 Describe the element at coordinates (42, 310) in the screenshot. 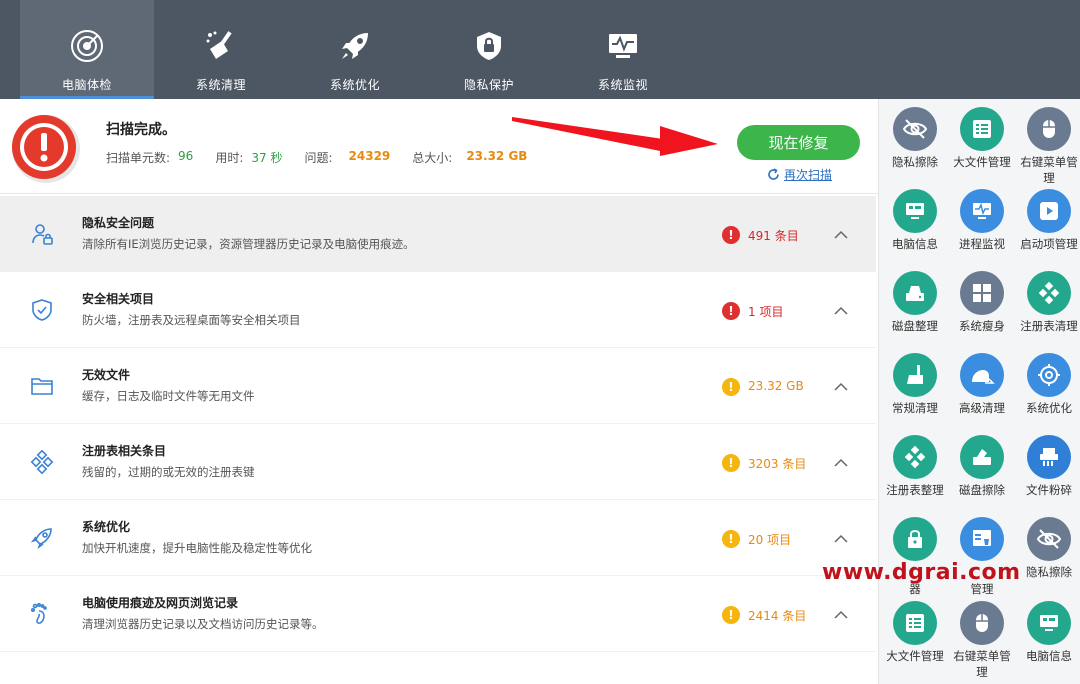

I see `shield-check-icon` at that location.